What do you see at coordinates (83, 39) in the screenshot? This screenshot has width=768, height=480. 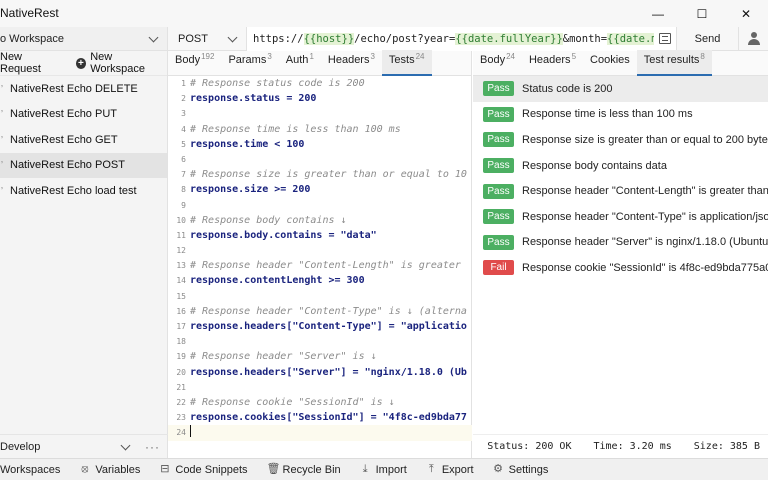 I see `workspace-select: o Workspace` at bounding box center [83, 39].